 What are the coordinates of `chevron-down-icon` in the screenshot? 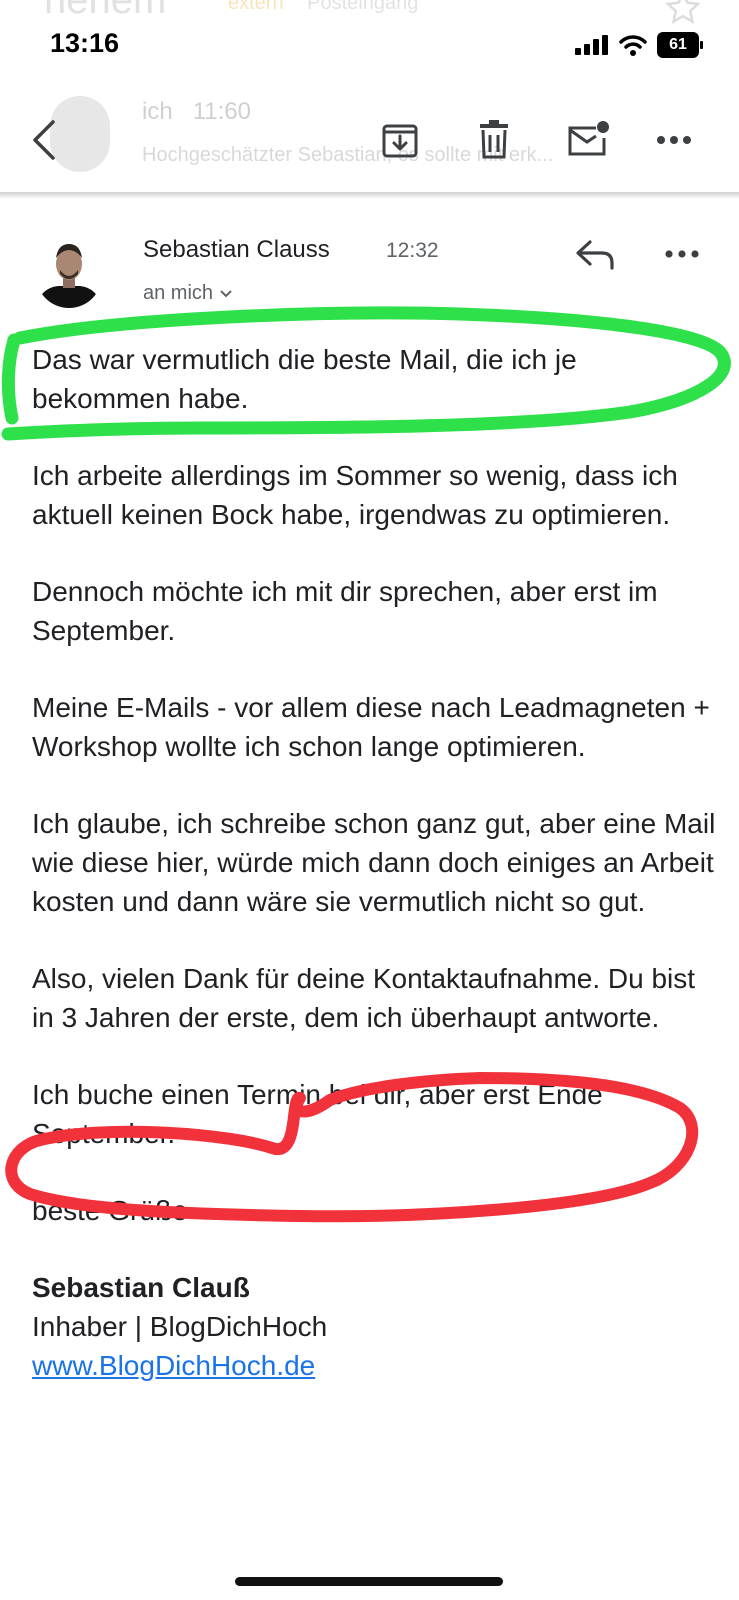 It's located at (225, 294).